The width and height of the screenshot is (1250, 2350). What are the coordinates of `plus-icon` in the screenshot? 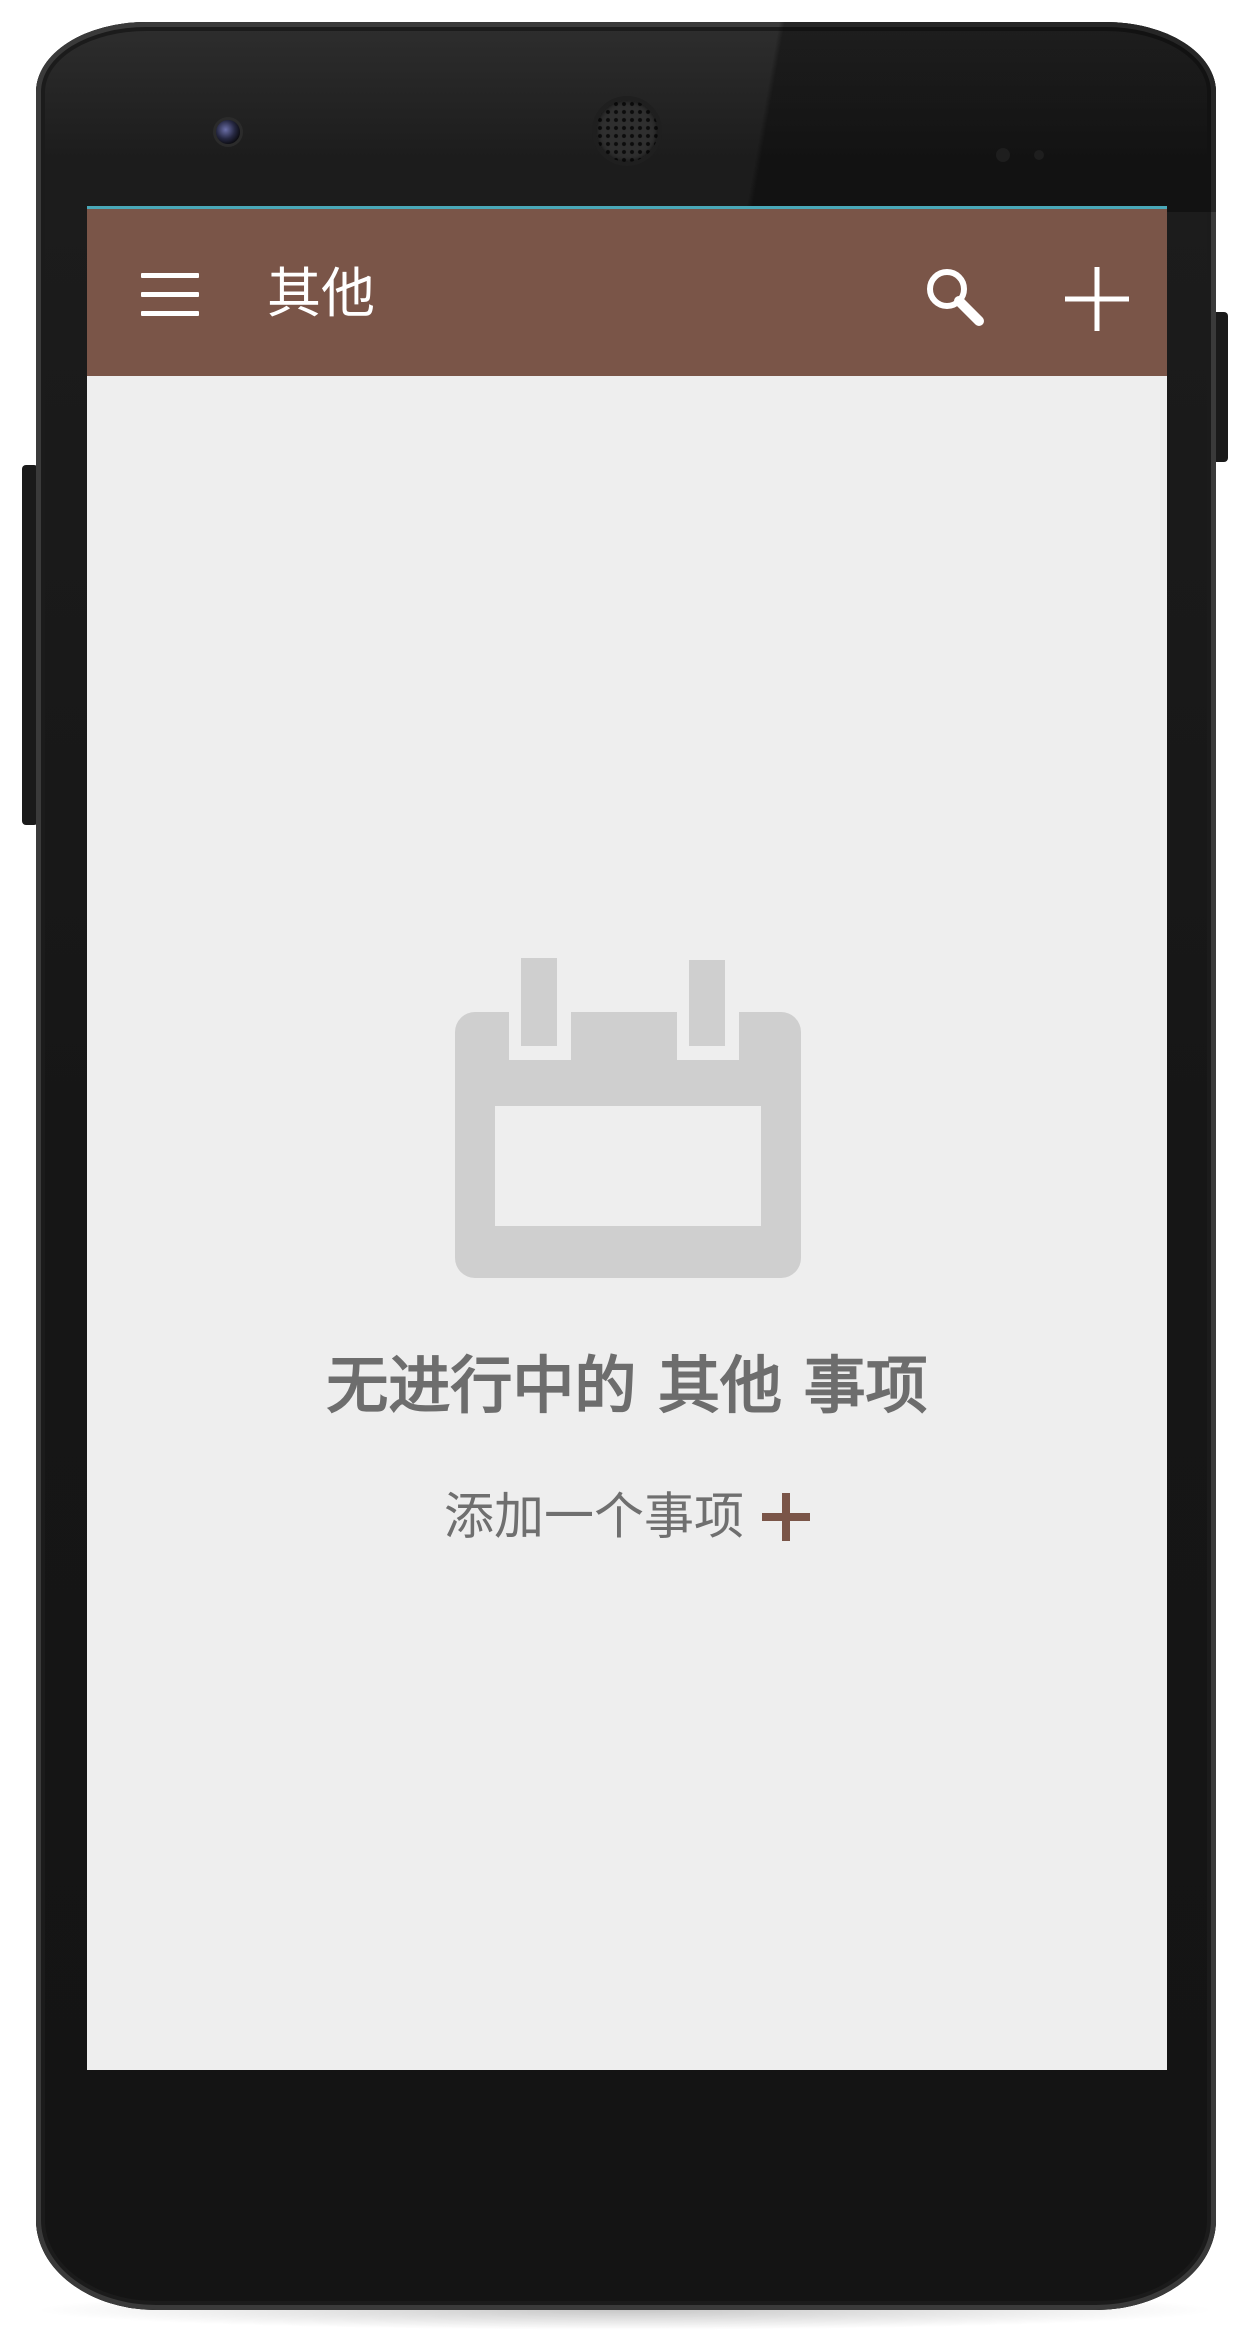 It's located at (786, 1516).